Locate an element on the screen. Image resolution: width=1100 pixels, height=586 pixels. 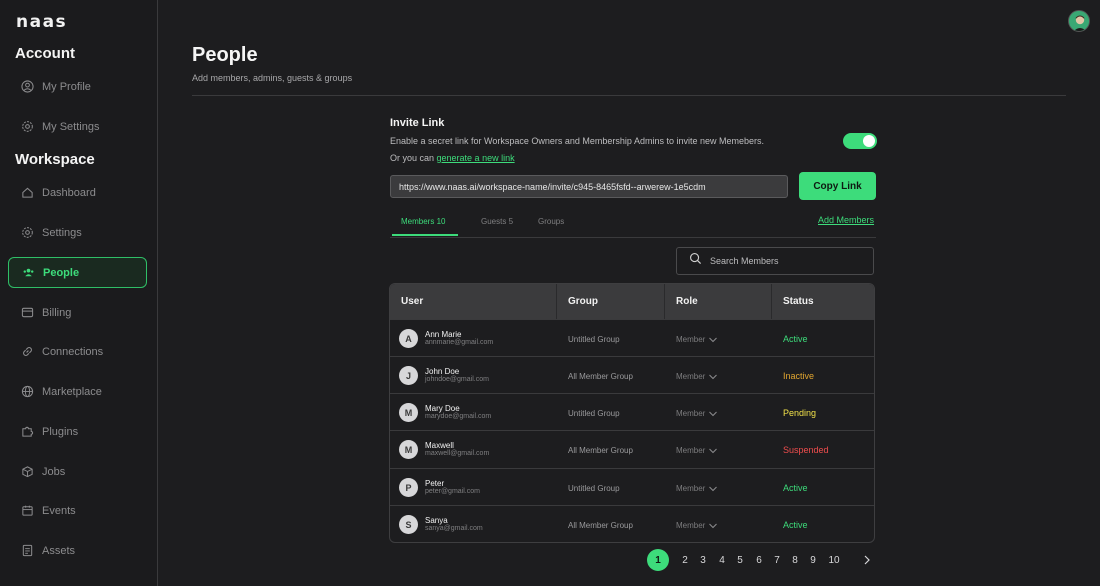
user-circle-icon is located at coordinates (27, 87).